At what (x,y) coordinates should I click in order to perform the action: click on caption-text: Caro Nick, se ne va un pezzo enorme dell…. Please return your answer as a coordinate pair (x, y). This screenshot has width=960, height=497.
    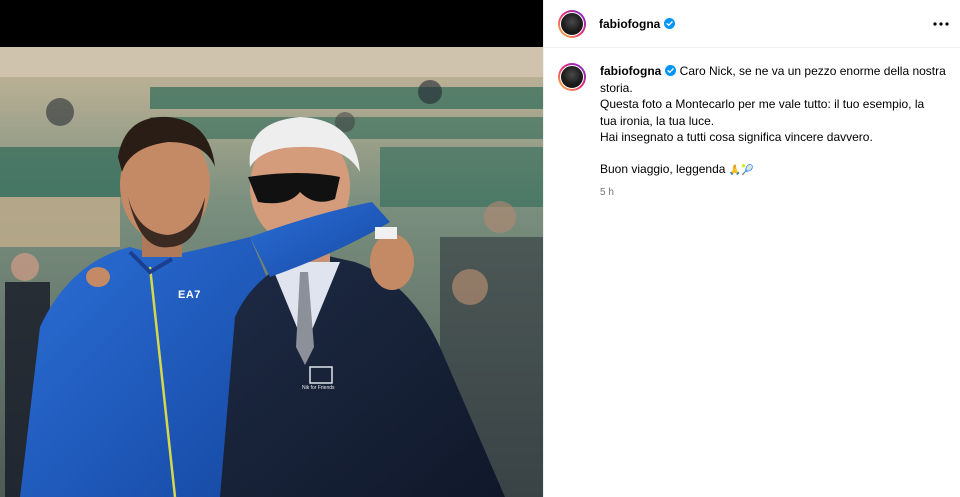
    Looking at the image, I should click on (812, 71).